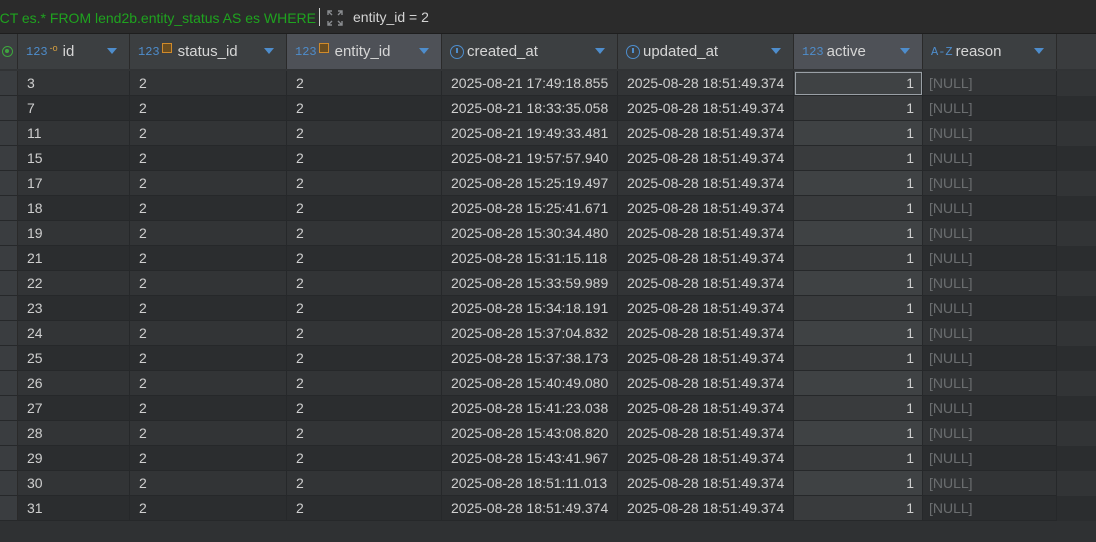 This screenshot has width=1096, height=542. Describe the element at coordinates (530, 308) in the screenshot. I see `cell-created-at: 2025-08-28 15:34:18.191` at that location.